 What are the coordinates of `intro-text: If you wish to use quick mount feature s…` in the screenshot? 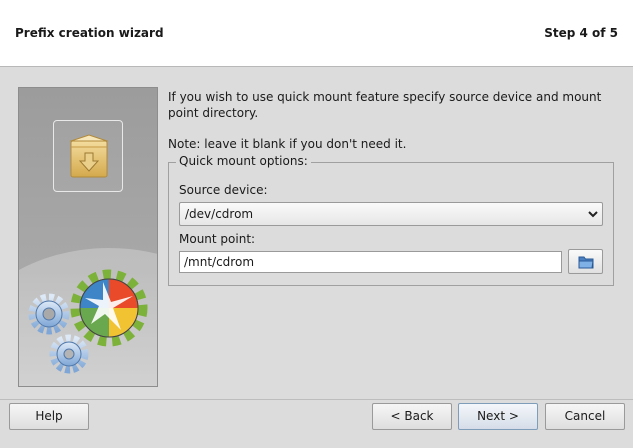 It's located at (385, 105).